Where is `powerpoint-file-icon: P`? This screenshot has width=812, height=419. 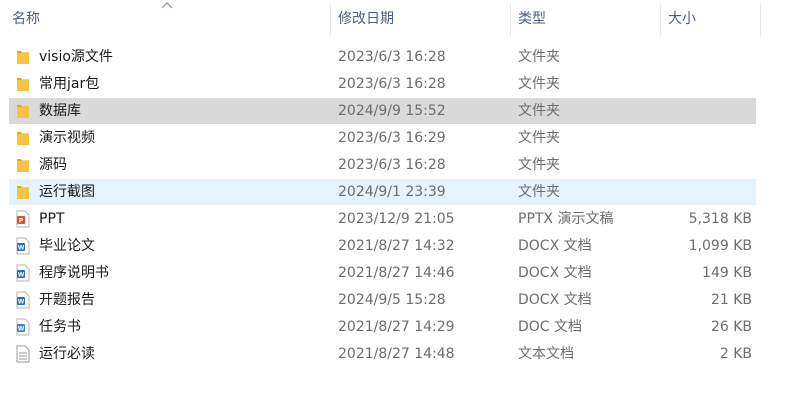
powerpoint-file-icon: P is located at coordinates (23, 219).